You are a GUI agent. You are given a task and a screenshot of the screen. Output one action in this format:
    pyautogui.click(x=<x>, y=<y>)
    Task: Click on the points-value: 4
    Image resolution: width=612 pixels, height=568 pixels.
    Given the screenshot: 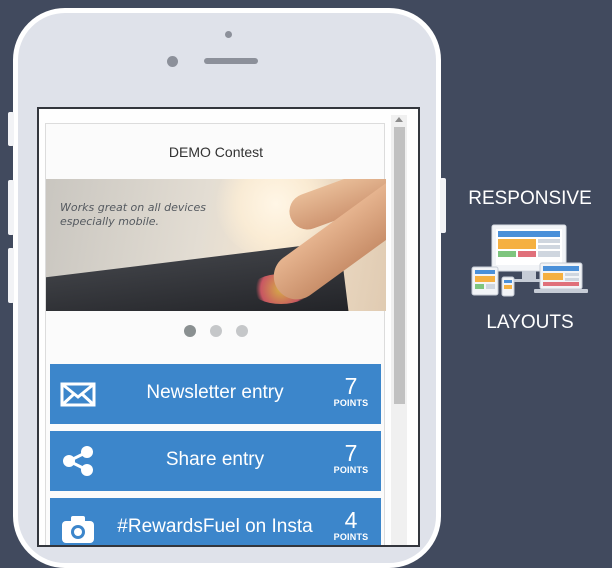 What is the action you would take?
    pyautogui.click(x=351, y=520)
    